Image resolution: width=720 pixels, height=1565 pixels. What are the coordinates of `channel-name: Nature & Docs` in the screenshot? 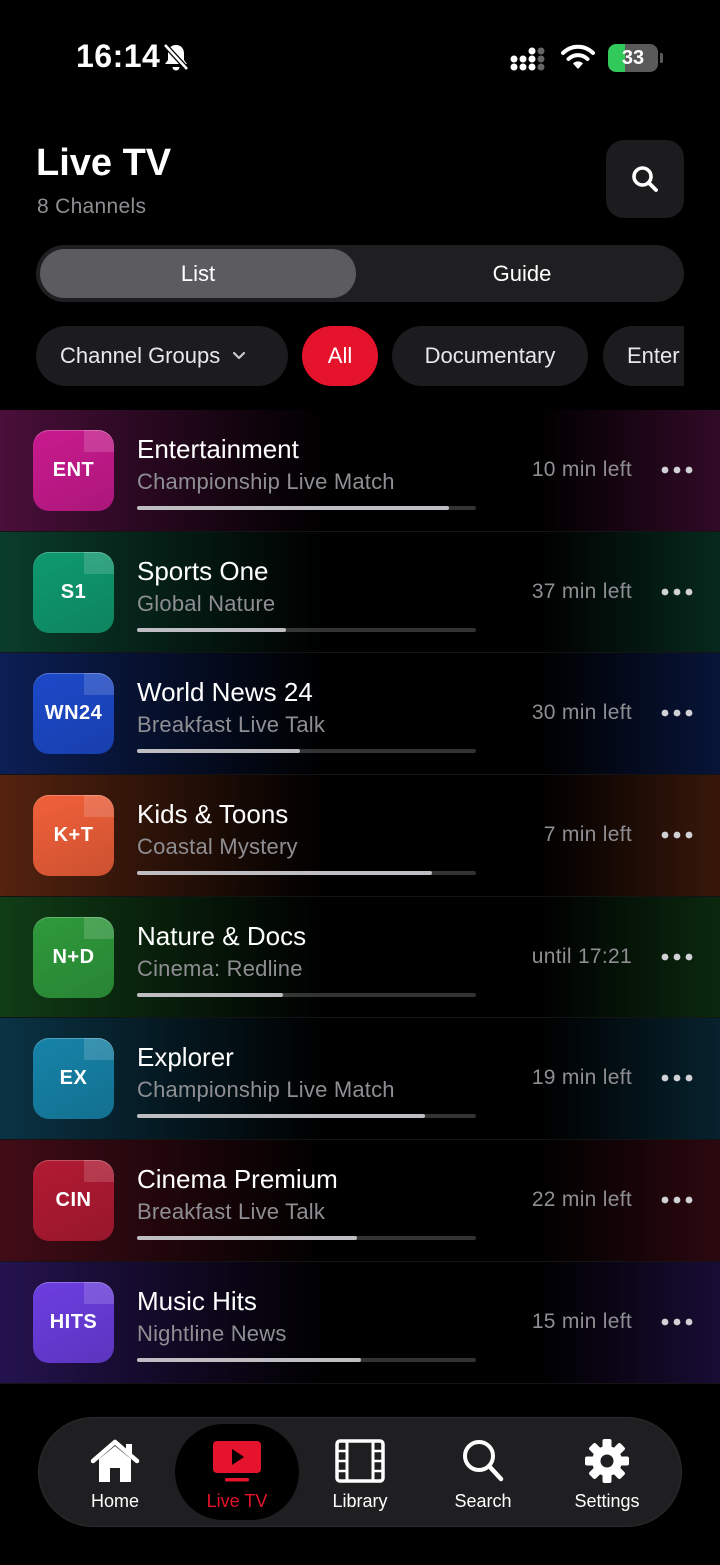 It's located at (222, 935).